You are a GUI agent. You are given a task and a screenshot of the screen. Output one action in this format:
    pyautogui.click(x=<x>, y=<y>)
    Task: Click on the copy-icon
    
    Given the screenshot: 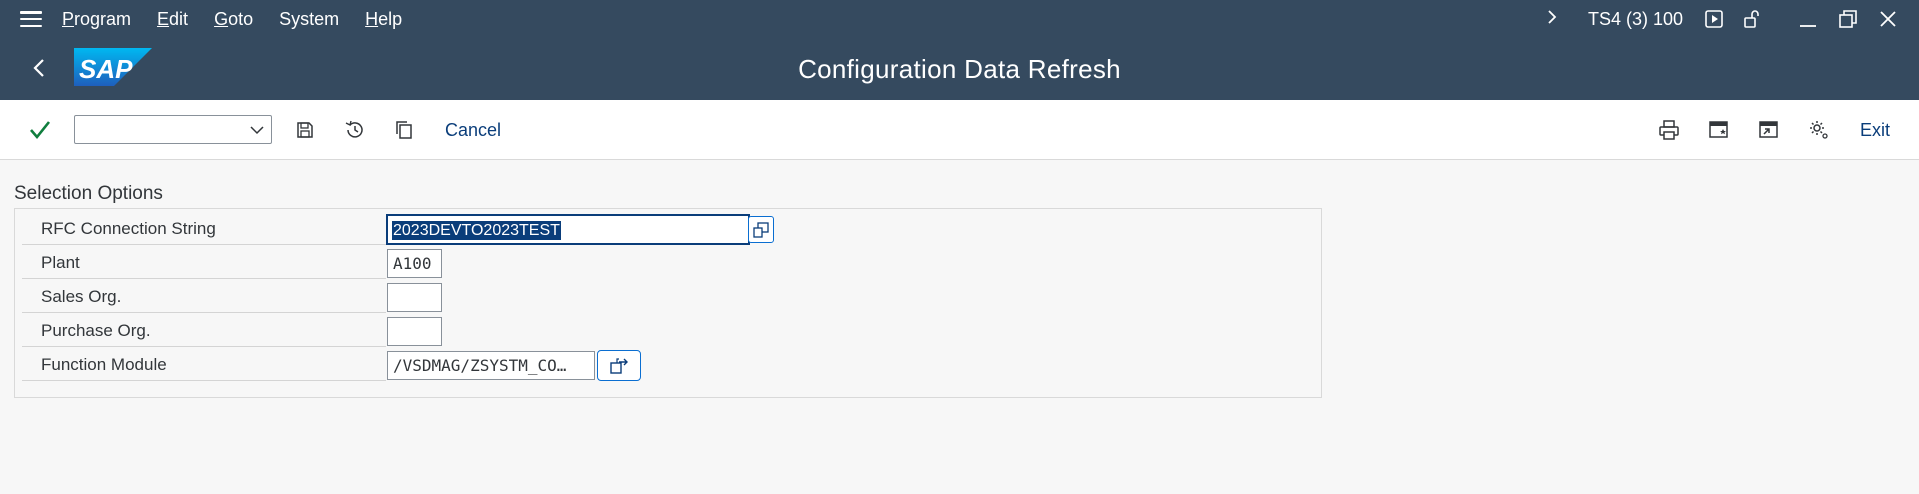 What is the action you would take?
    pyautogui.click(x=404, y=130)
    